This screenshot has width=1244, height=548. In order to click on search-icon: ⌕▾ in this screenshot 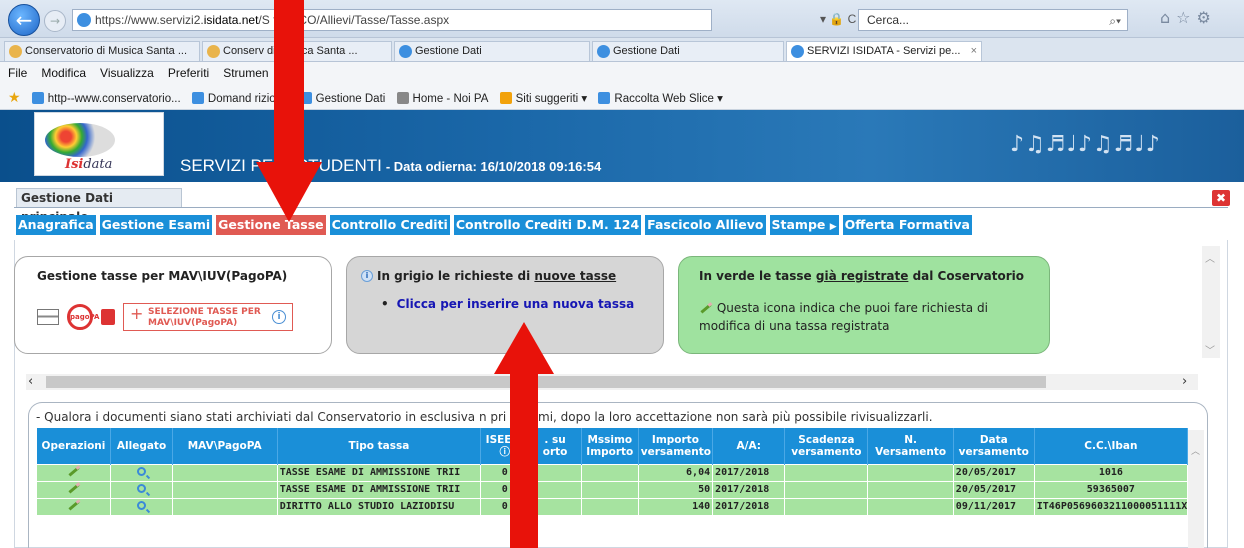, I will do `click(1115, 21)`.